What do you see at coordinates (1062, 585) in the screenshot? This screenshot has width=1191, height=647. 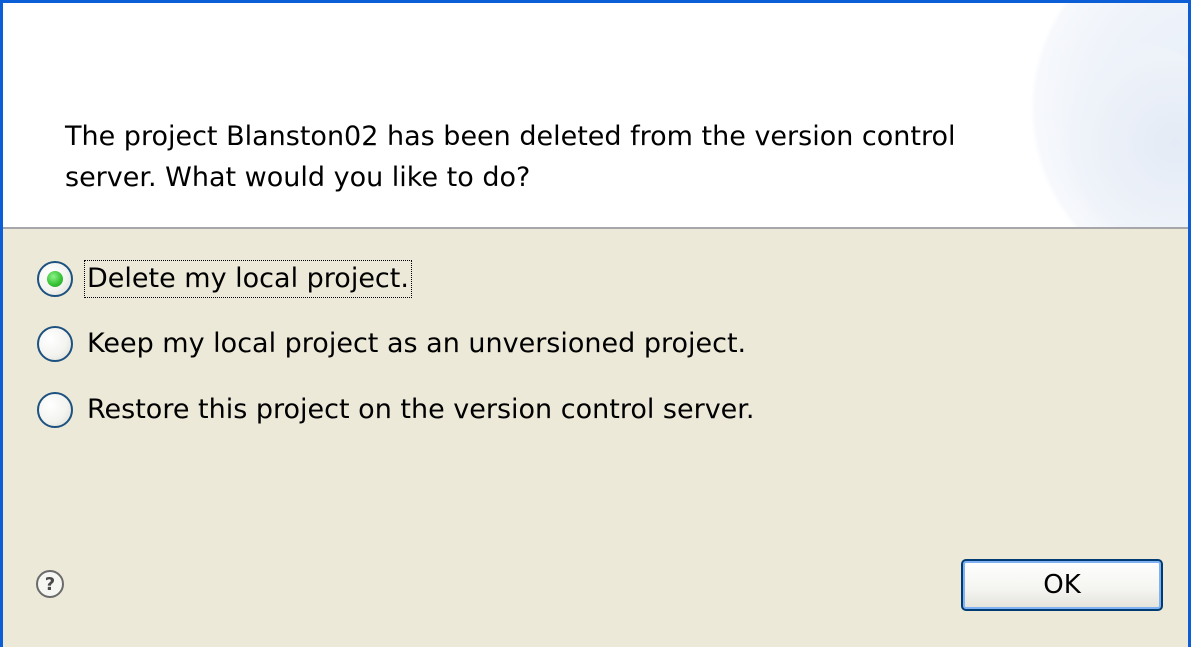 I see `ok-button: OK` at bounding box center [1062, 585].